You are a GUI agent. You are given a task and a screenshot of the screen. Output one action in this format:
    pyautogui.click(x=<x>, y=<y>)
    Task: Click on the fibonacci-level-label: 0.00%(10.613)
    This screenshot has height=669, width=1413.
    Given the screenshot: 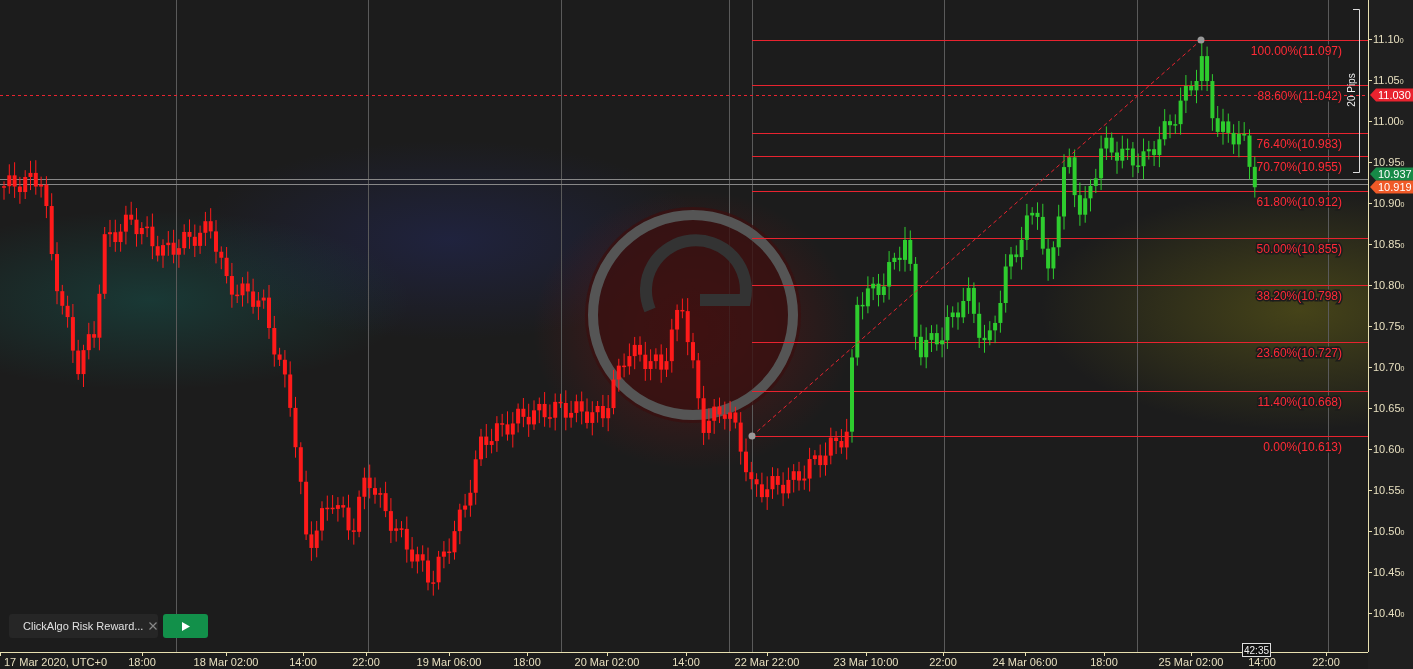 What is the action you would take?
    pyautogui.click(x=1302, y=447)
    